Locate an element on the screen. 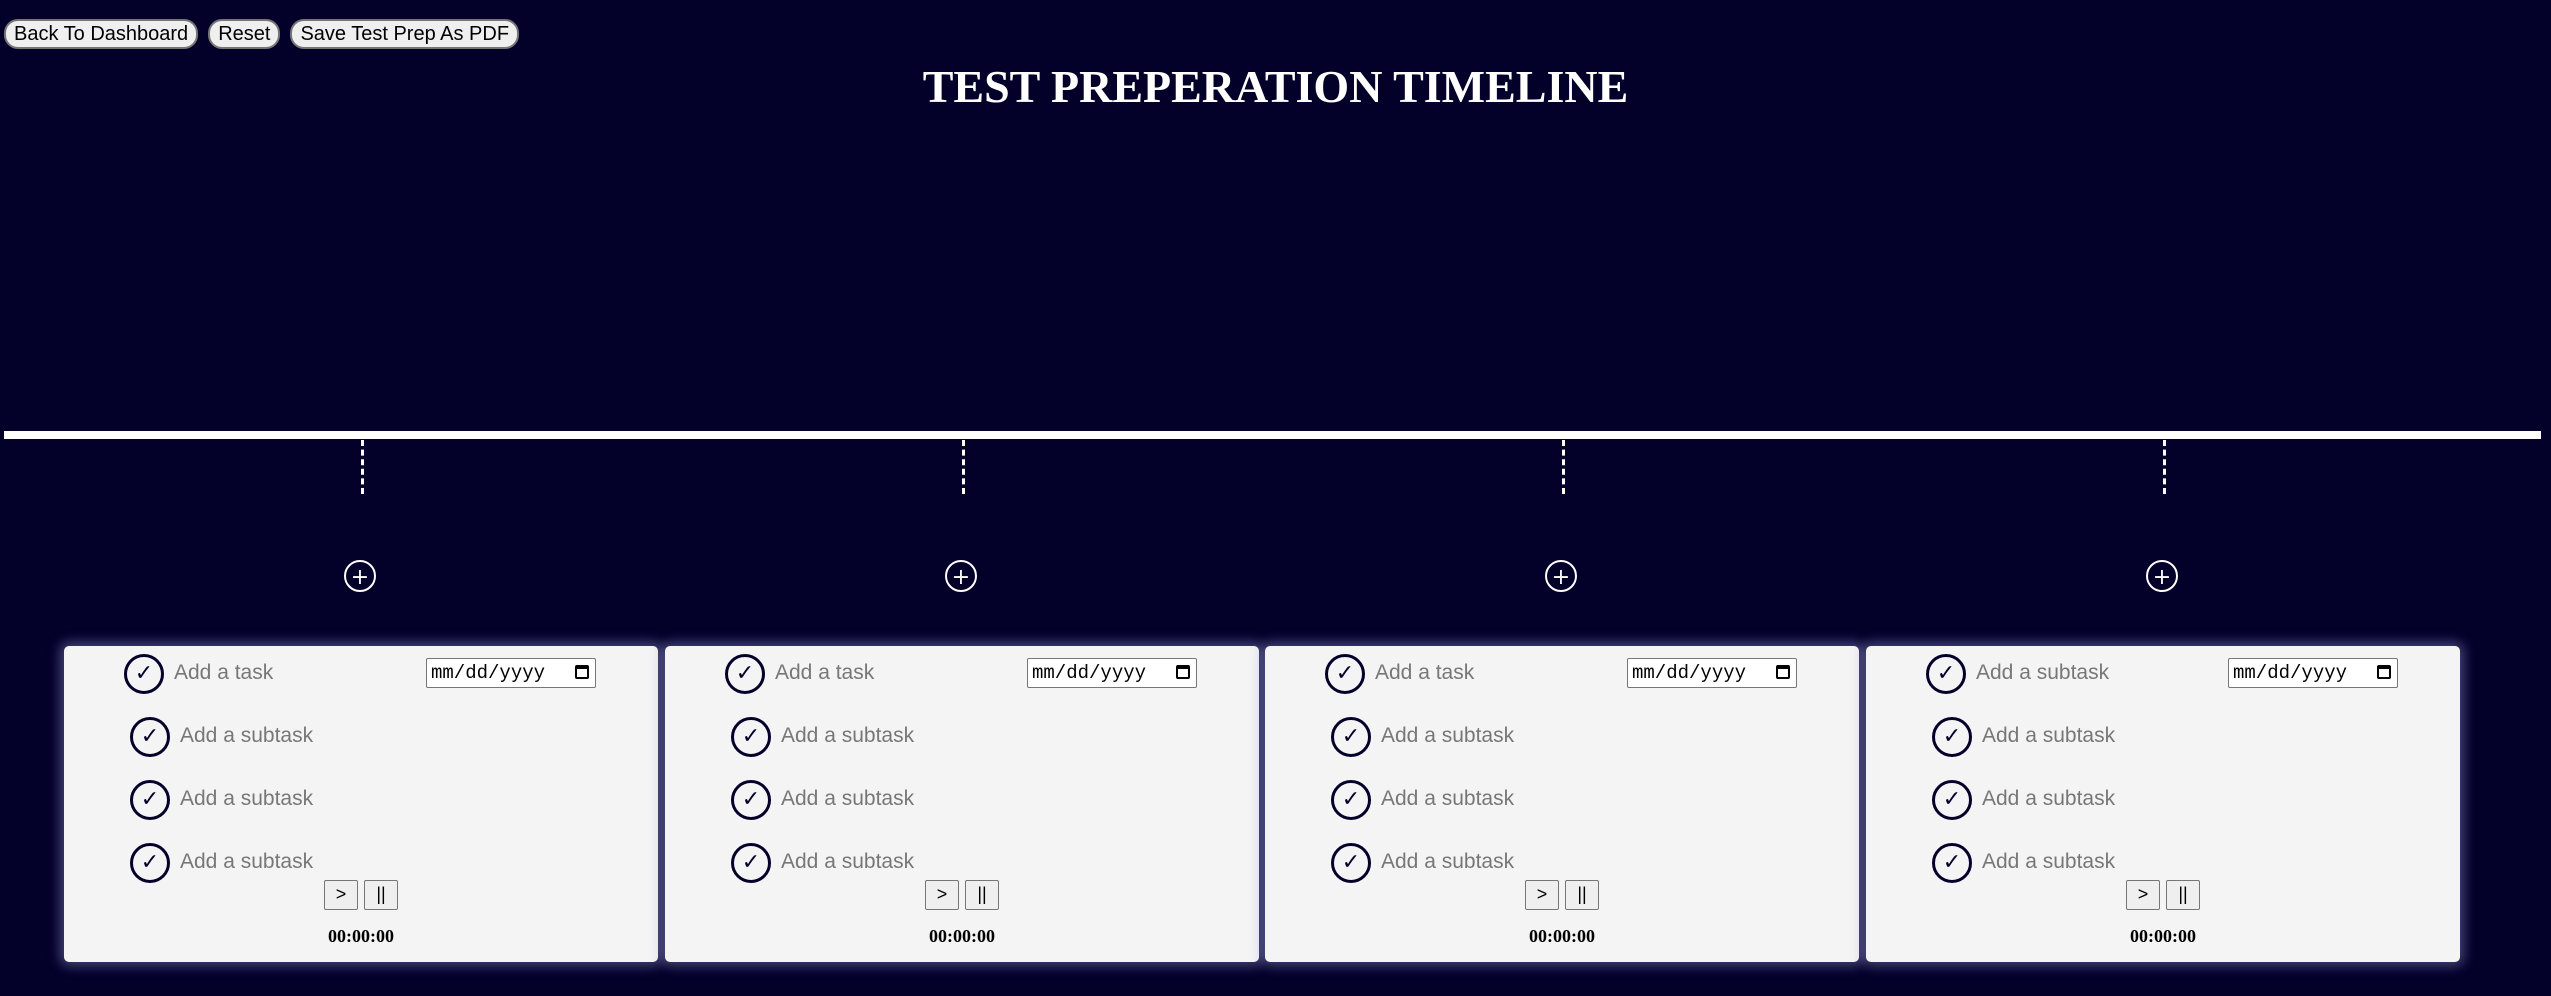 Image resolution: width=2551 pixels, height=996 pixels. save-pdf-button: Save Test Prep As PDF is located at coordinates (405, 34).